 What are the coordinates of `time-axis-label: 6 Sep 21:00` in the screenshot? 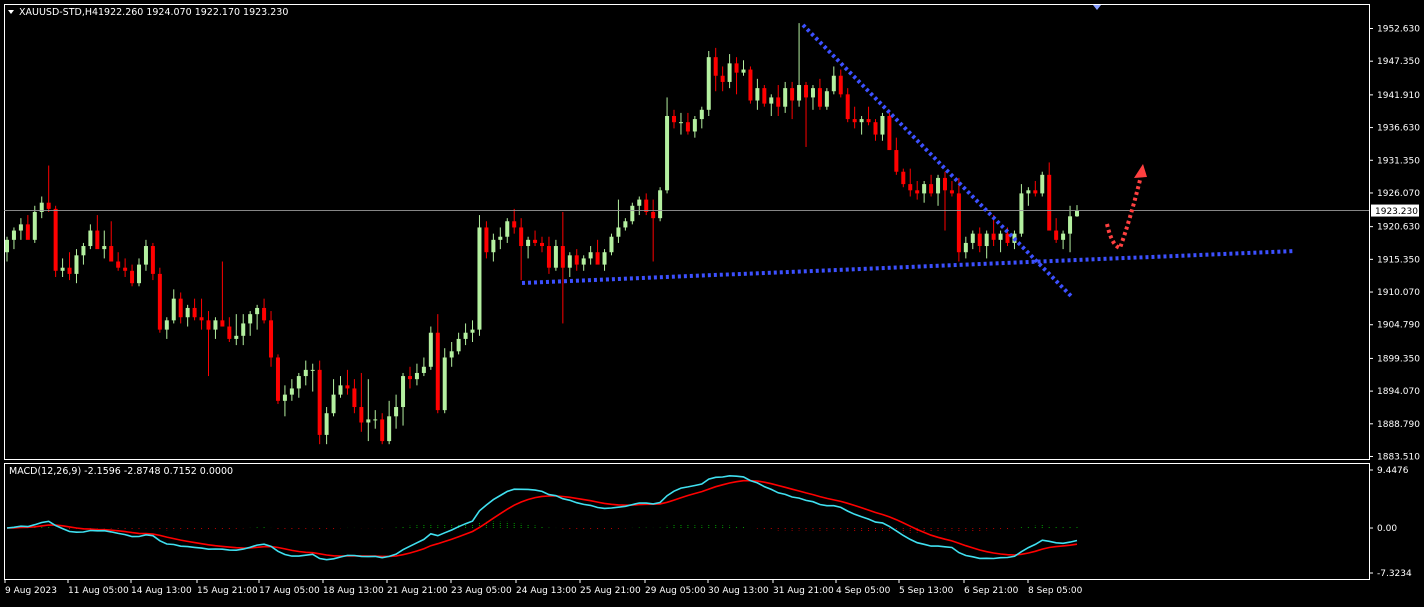 It's located at (991, 591).